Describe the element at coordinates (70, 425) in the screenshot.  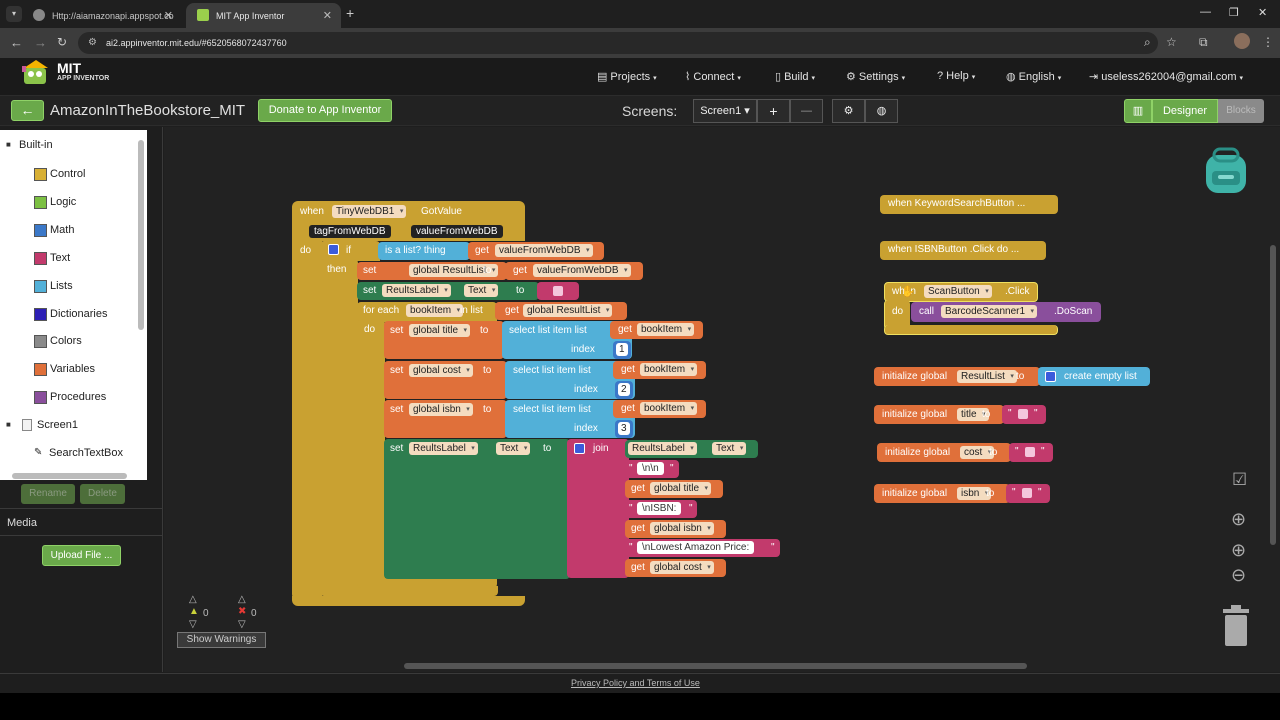
I see `screen1-group: ■ Screen1` at that location.